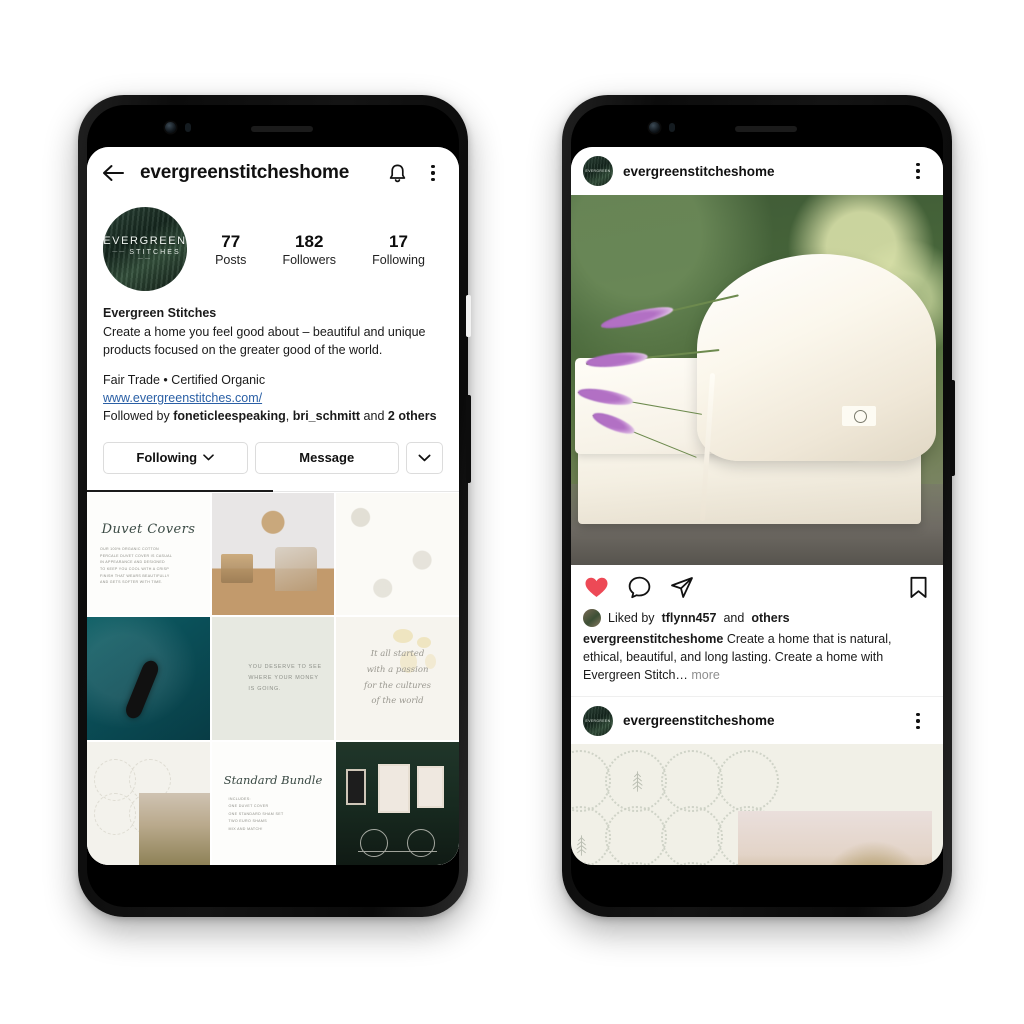 This screenshot has width=1024, height=1024. I want to click on profile-username-title: evergreenstitcheshome, so click(245, 172).